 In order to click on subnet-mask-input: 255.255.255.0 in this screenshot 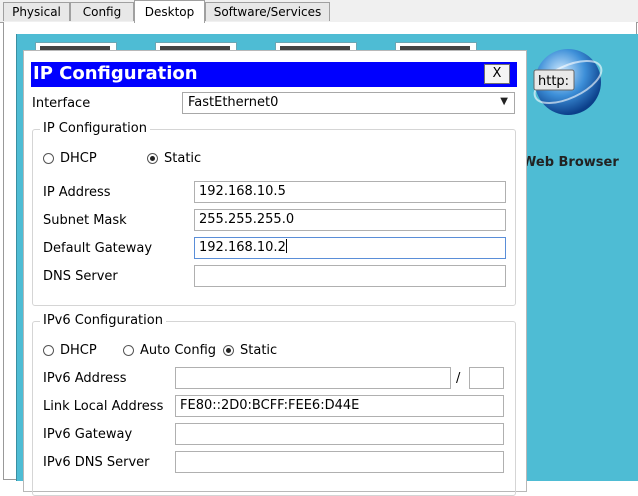, I will do `click(350, 220)`.